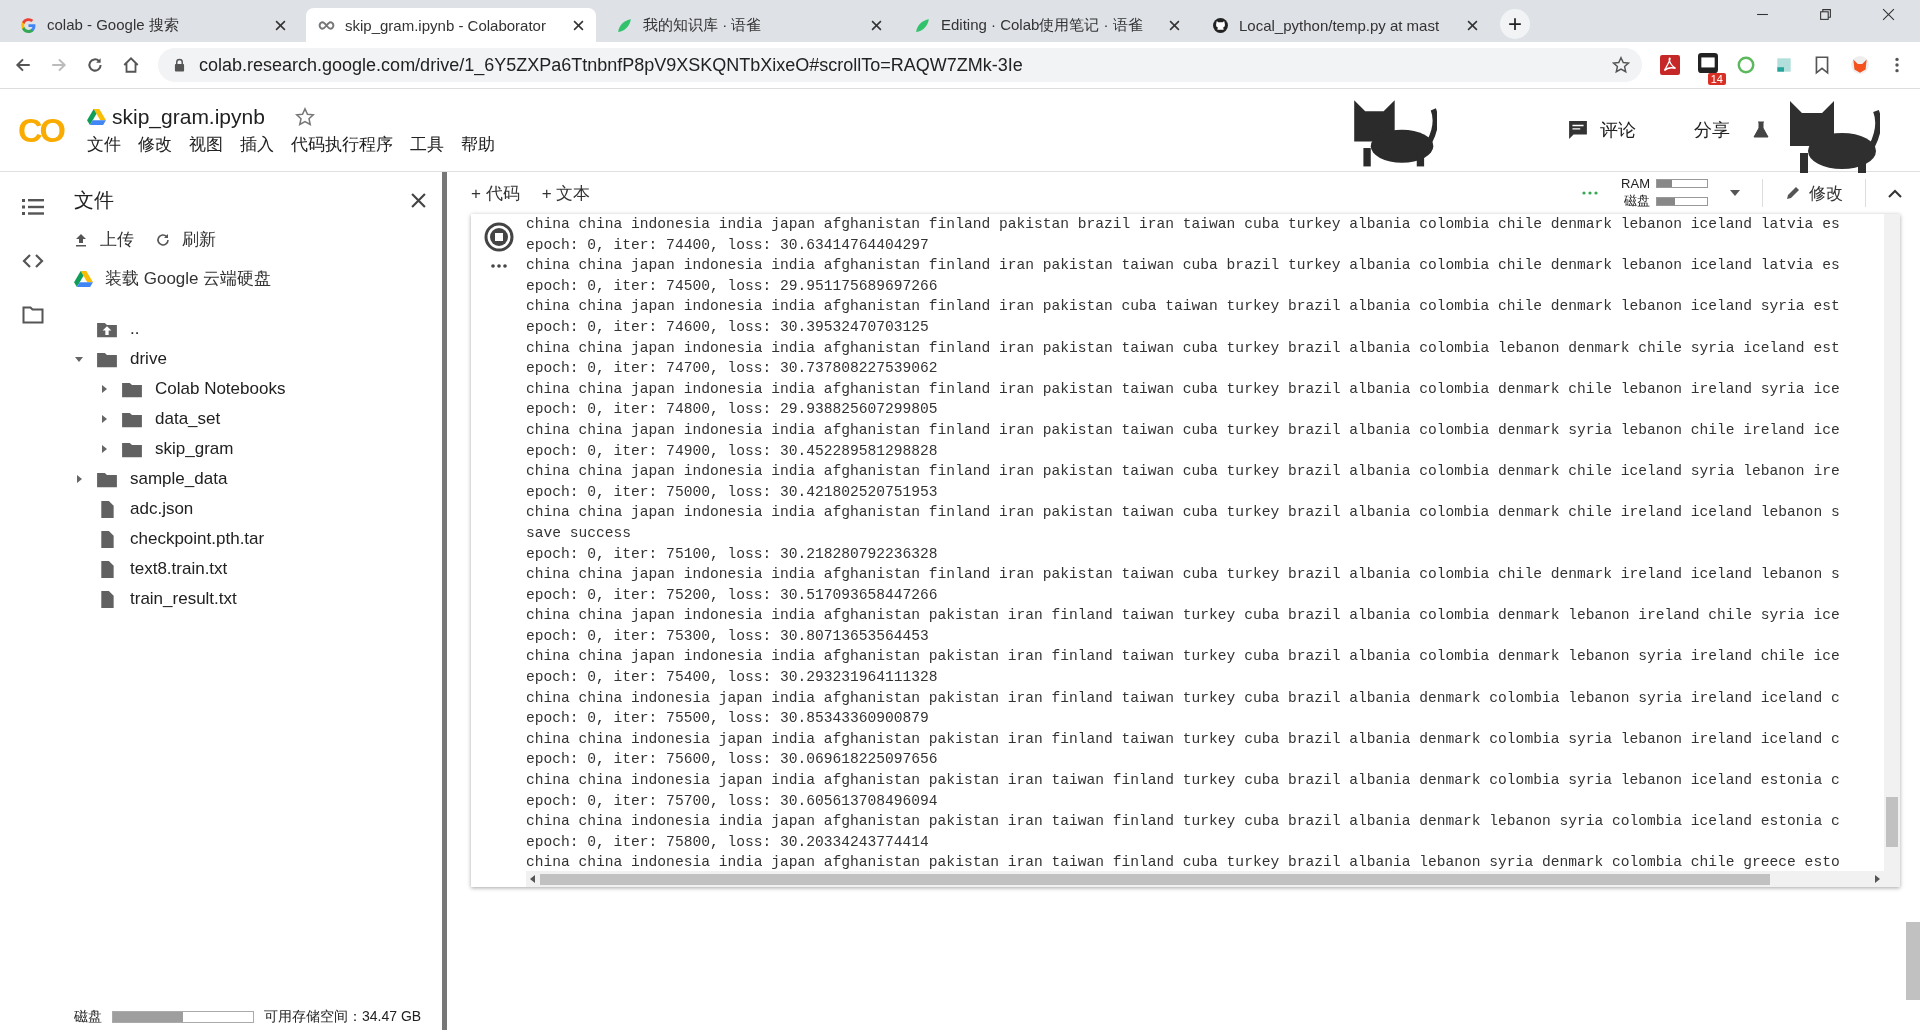 The height and width of the screenshot is (1030, 1920). Describe the element at coordinates (1183, 739) in the screenshot. I see `output-line: china china indonesia japan india afghanistan pakistan iran finland taiwan turkey cuba brazil albania denmark colombia syria lebanon ireland iceland c` at that location.